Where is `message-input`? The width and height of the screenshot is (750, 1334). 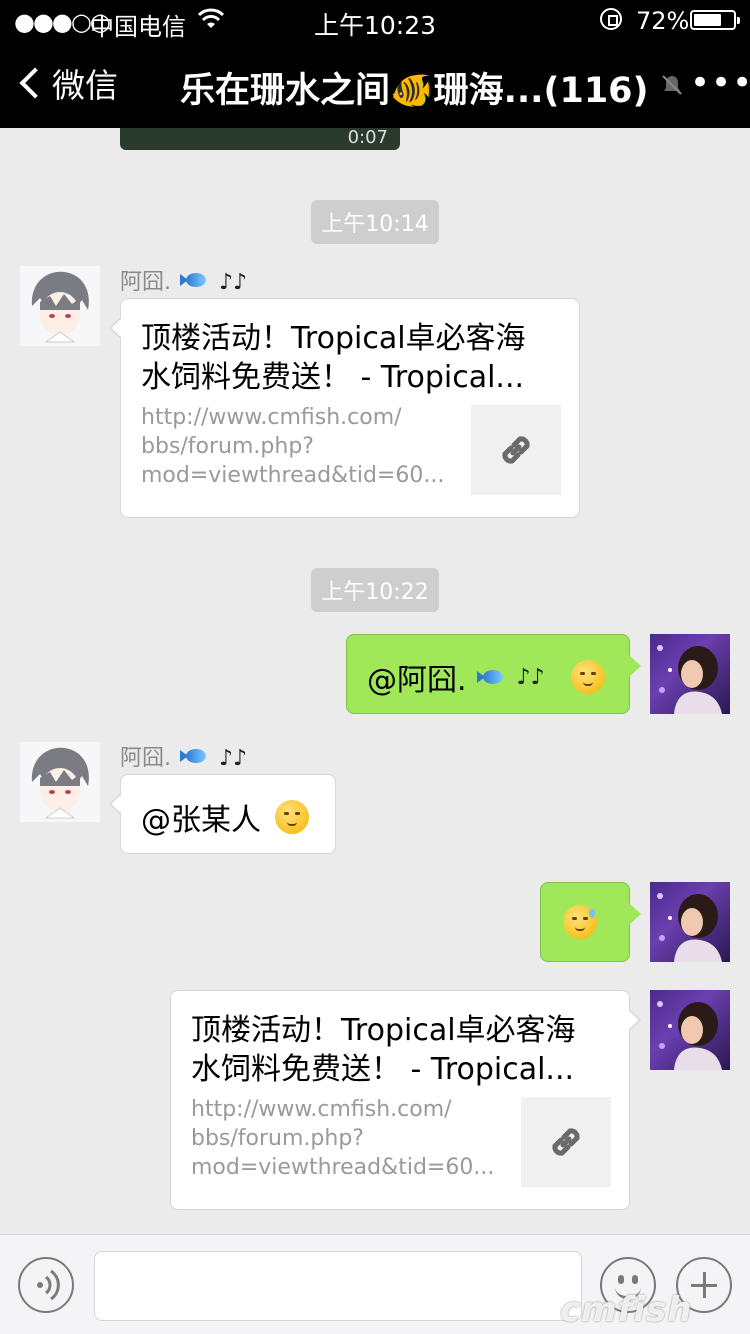 message-input is located at coordinates (338, 1286).